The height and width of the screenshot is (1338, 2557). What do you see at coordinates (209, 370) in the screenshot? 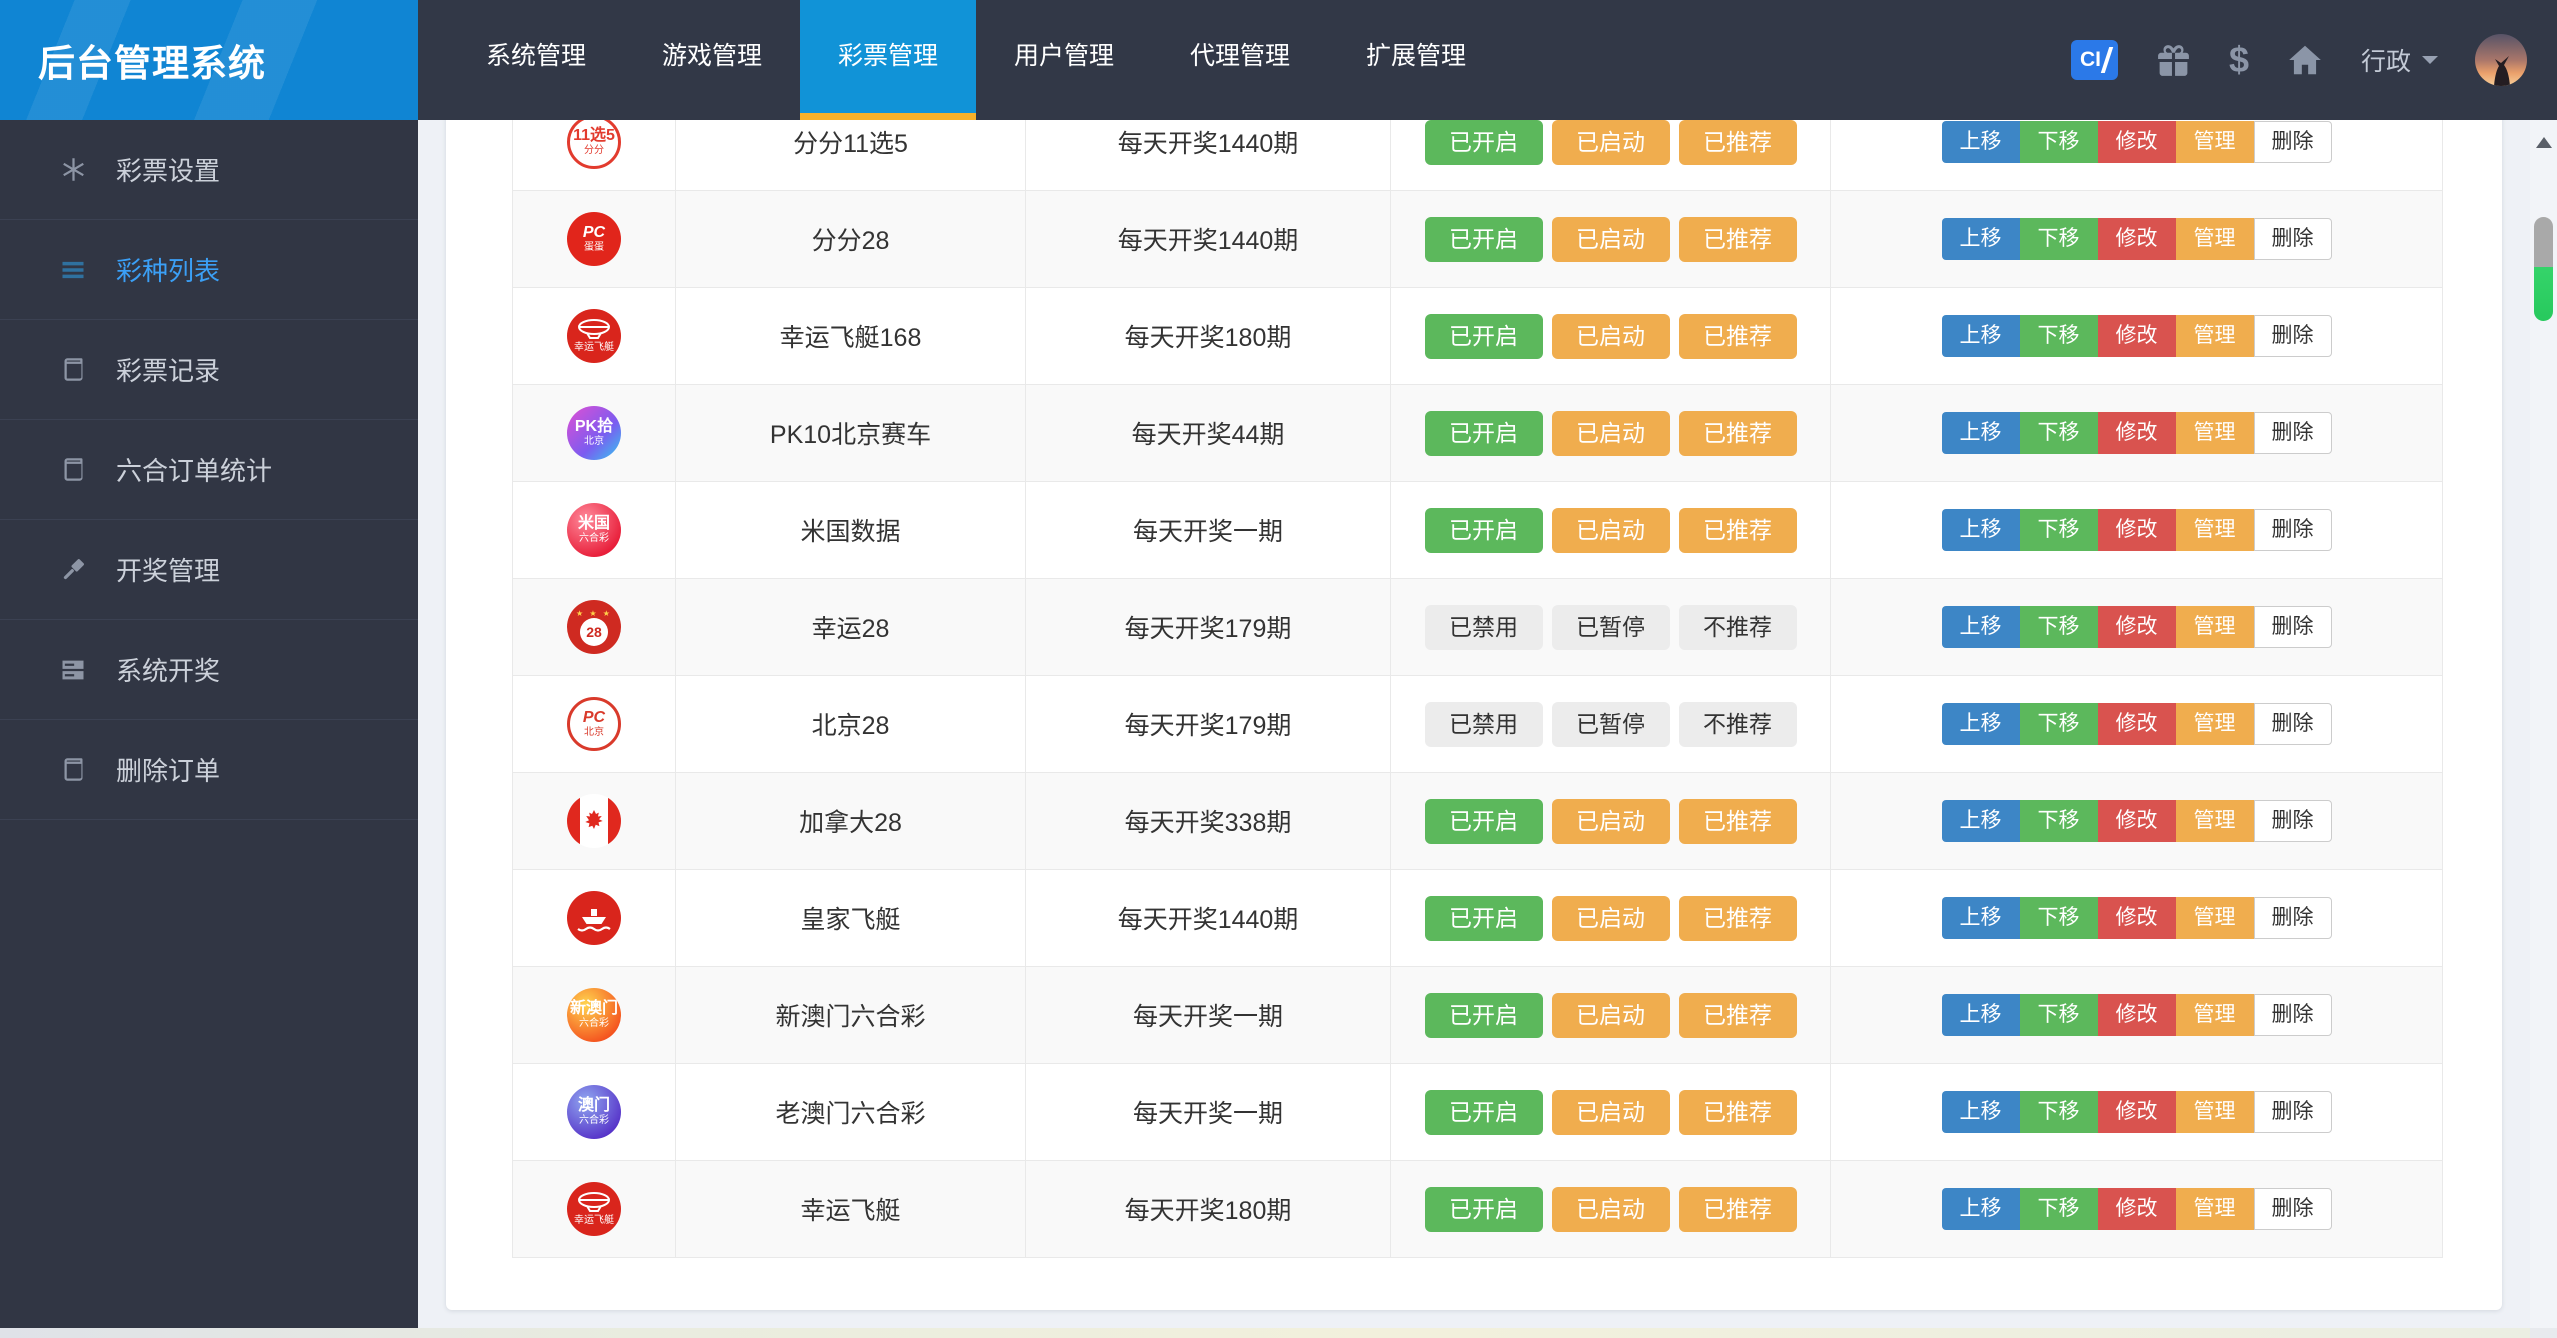
I see `sidebar-item-lottery-records: 彩票记录` at bounding box center [209, 370].